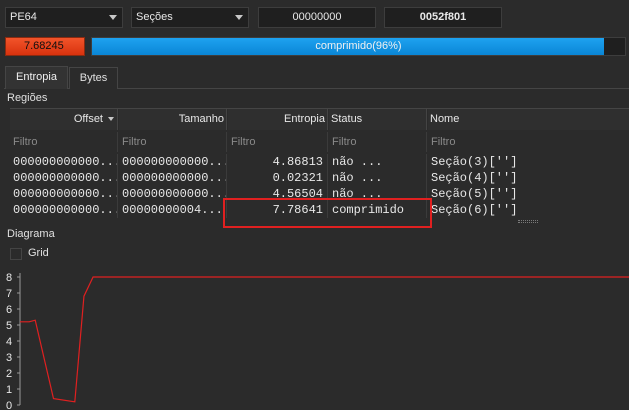  Describe the element at coordinates (278, 119) in the screenshot. I see `column-header-entropy: Entropia` at that location.